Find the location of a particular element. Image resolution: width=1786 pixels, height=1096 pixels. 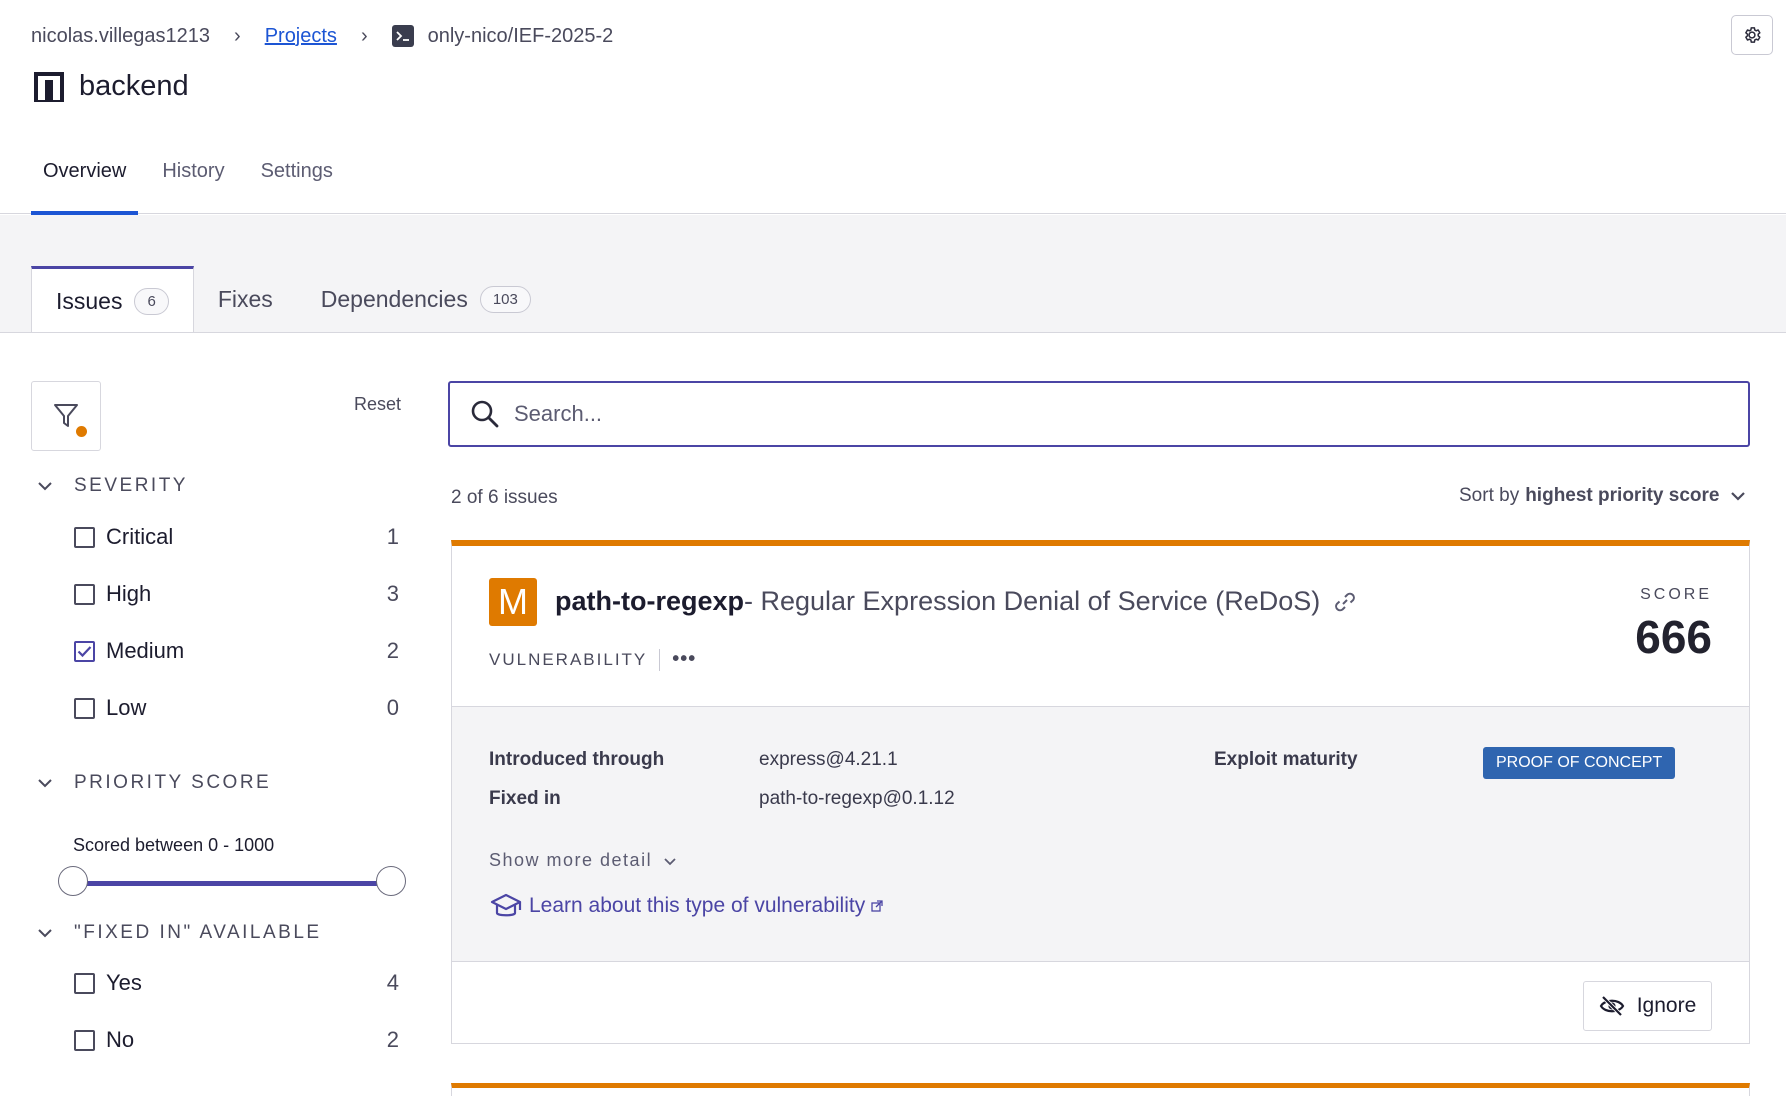

severity-option-high: High 3 is located at coordinates (236, 594).